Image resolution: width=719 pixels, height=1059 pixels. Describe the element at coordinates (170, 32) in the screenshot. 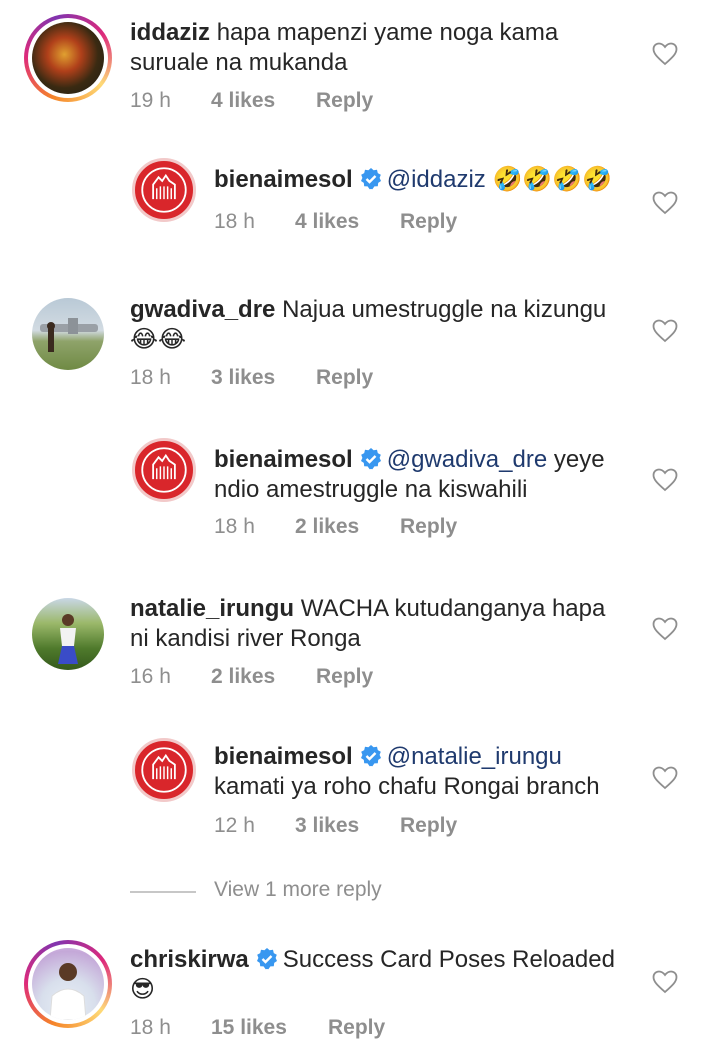

I see `username: iddaziz` at that location.